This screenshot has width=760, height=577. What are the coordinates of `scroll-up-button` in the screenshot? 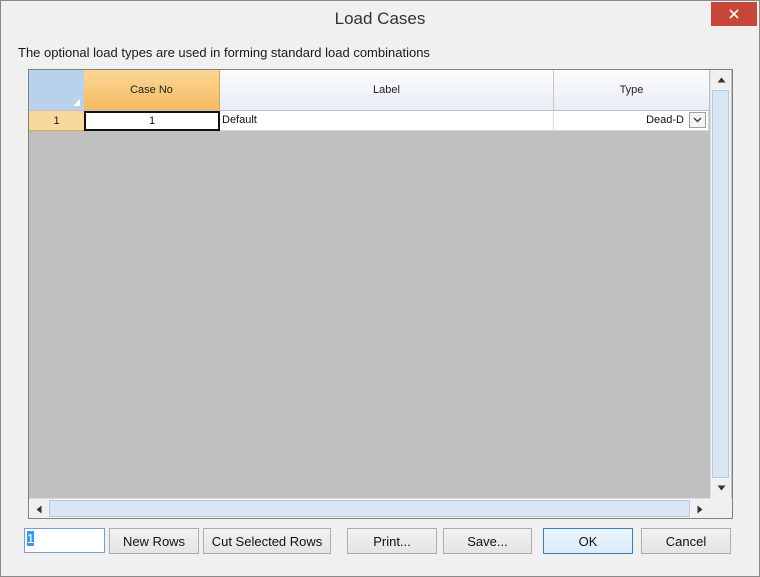 It's located at (721, 80).